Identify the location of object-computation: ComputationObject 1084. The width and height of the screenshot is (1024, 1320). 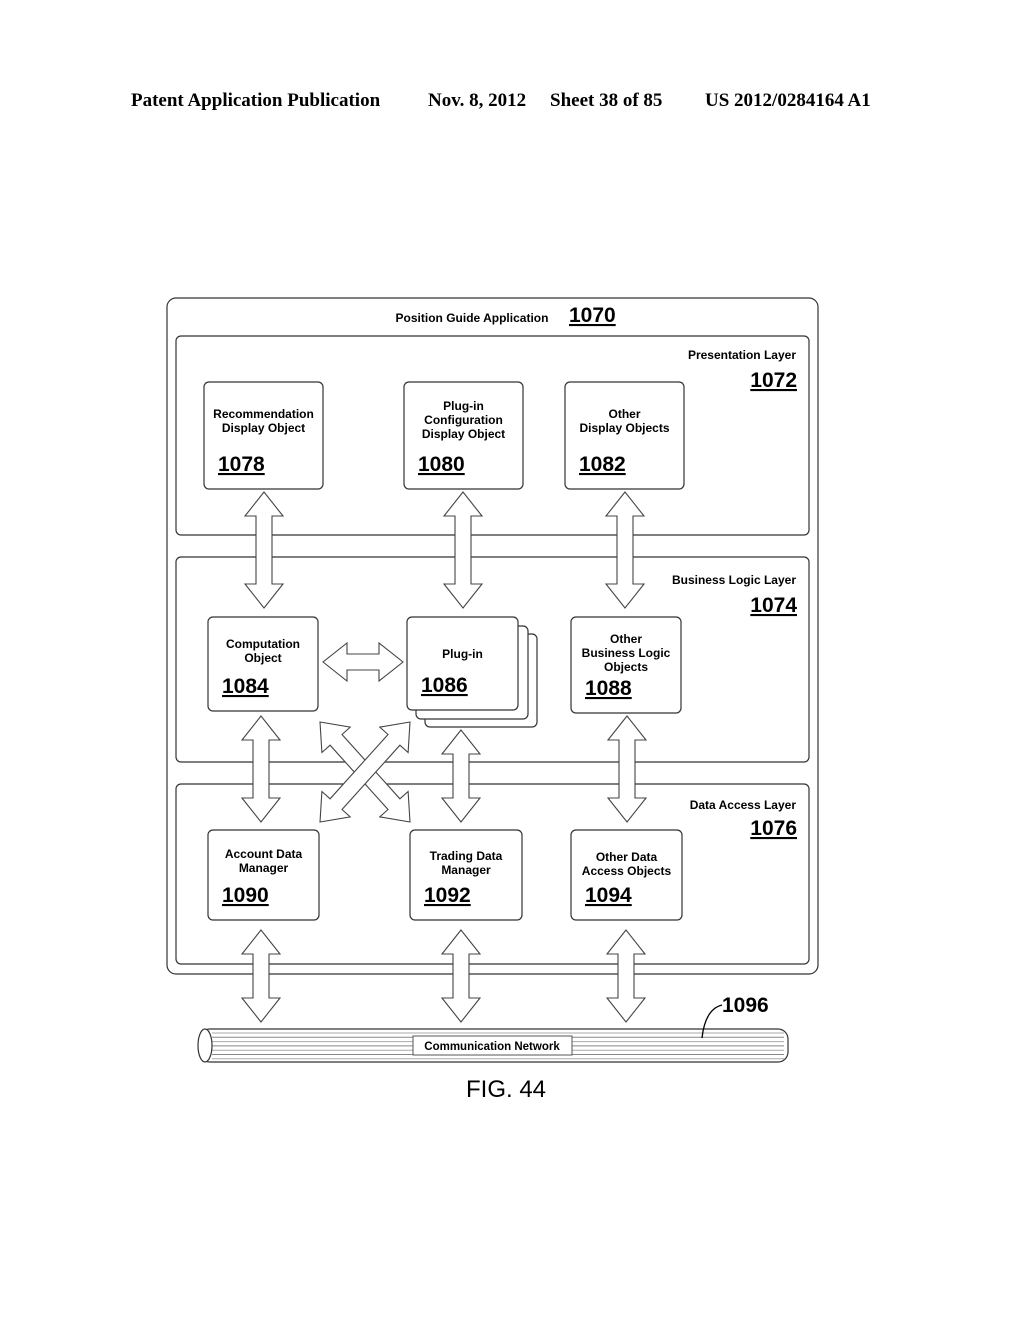
(263, 664).